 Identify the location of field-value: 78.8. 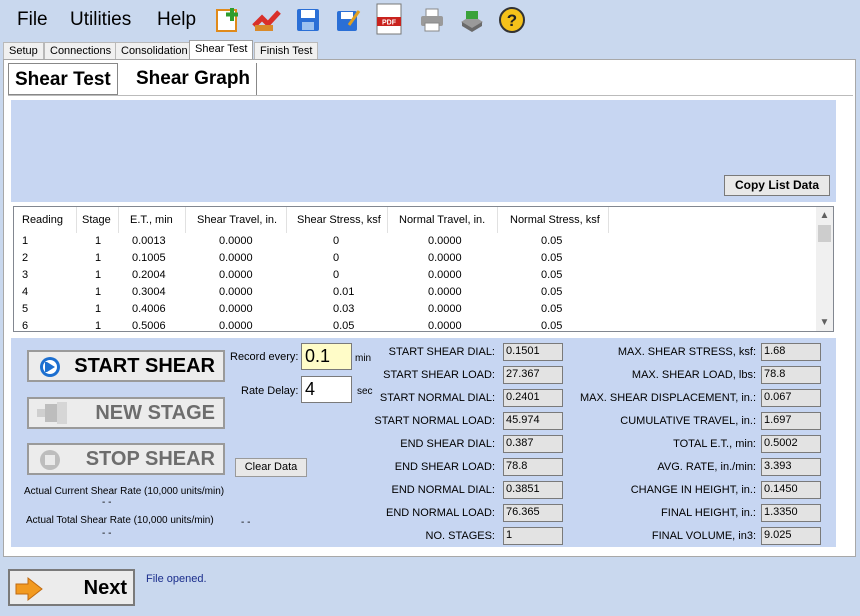
(791, 375).